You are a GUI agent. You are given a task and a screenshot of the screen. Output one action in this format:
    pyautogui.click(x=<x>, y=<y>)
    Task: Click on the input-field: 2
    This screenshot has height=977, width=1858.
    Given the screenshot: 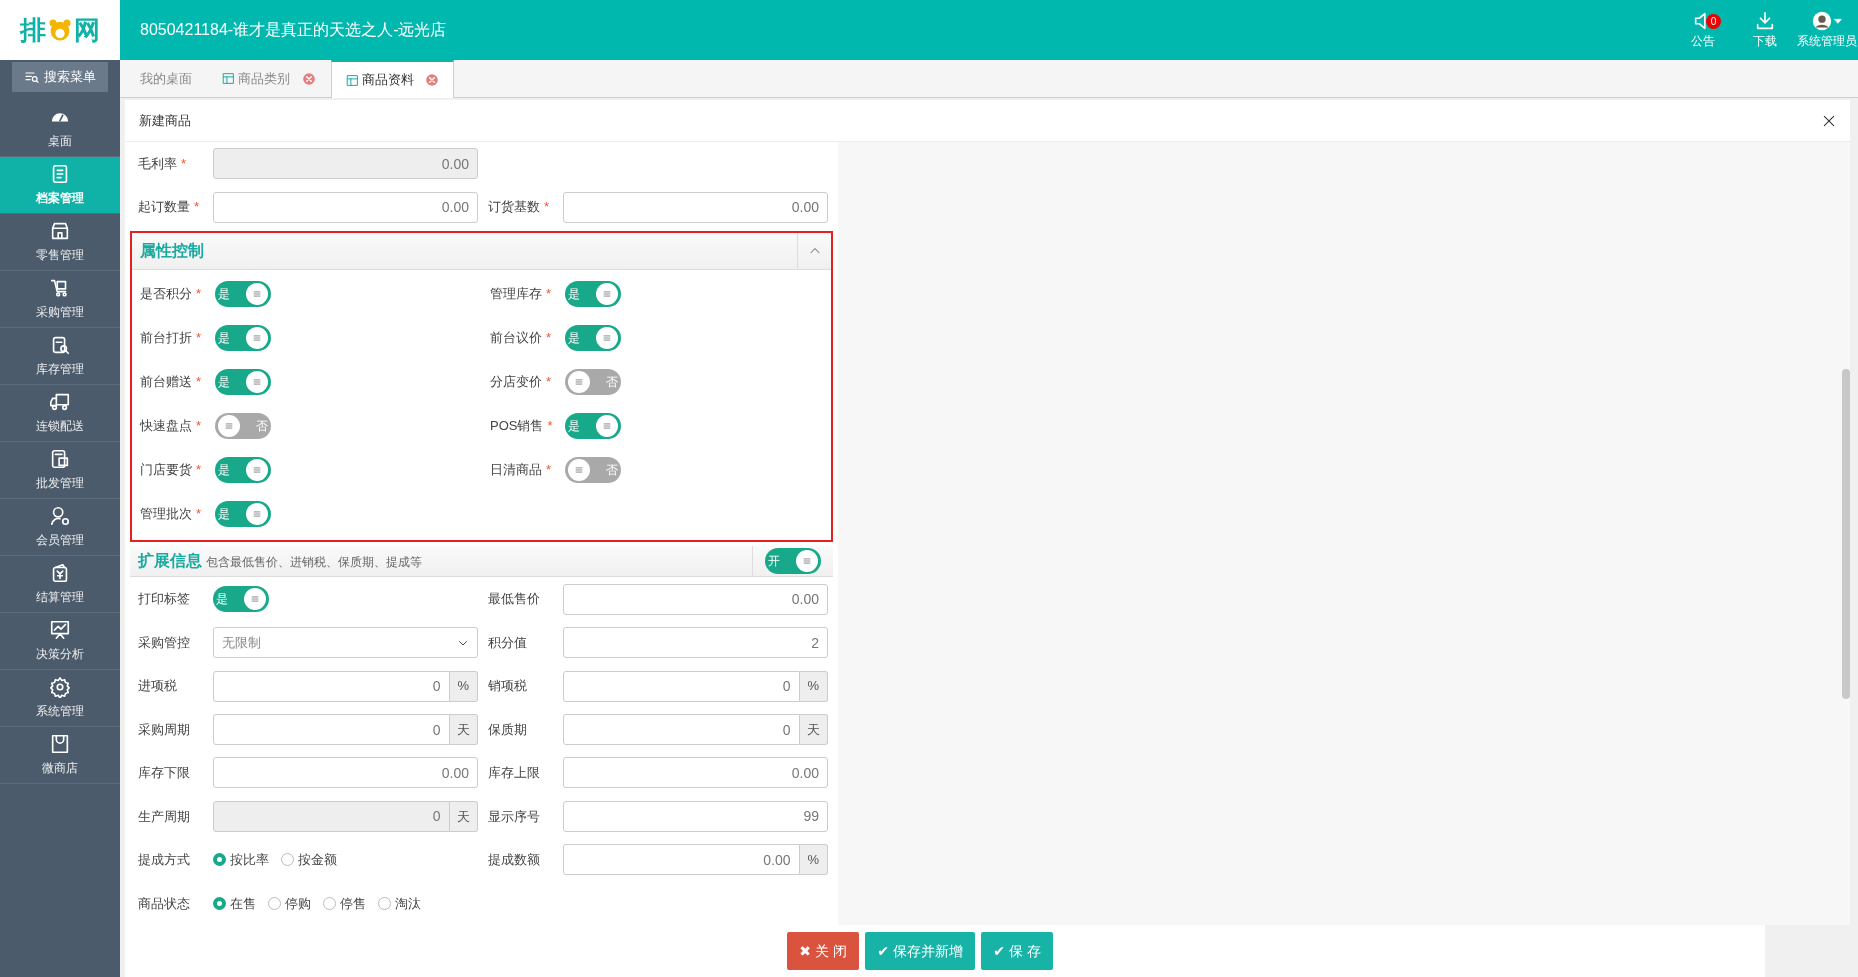 What is the action you would take?
    pyautogui.click(x=695, y=643)
    